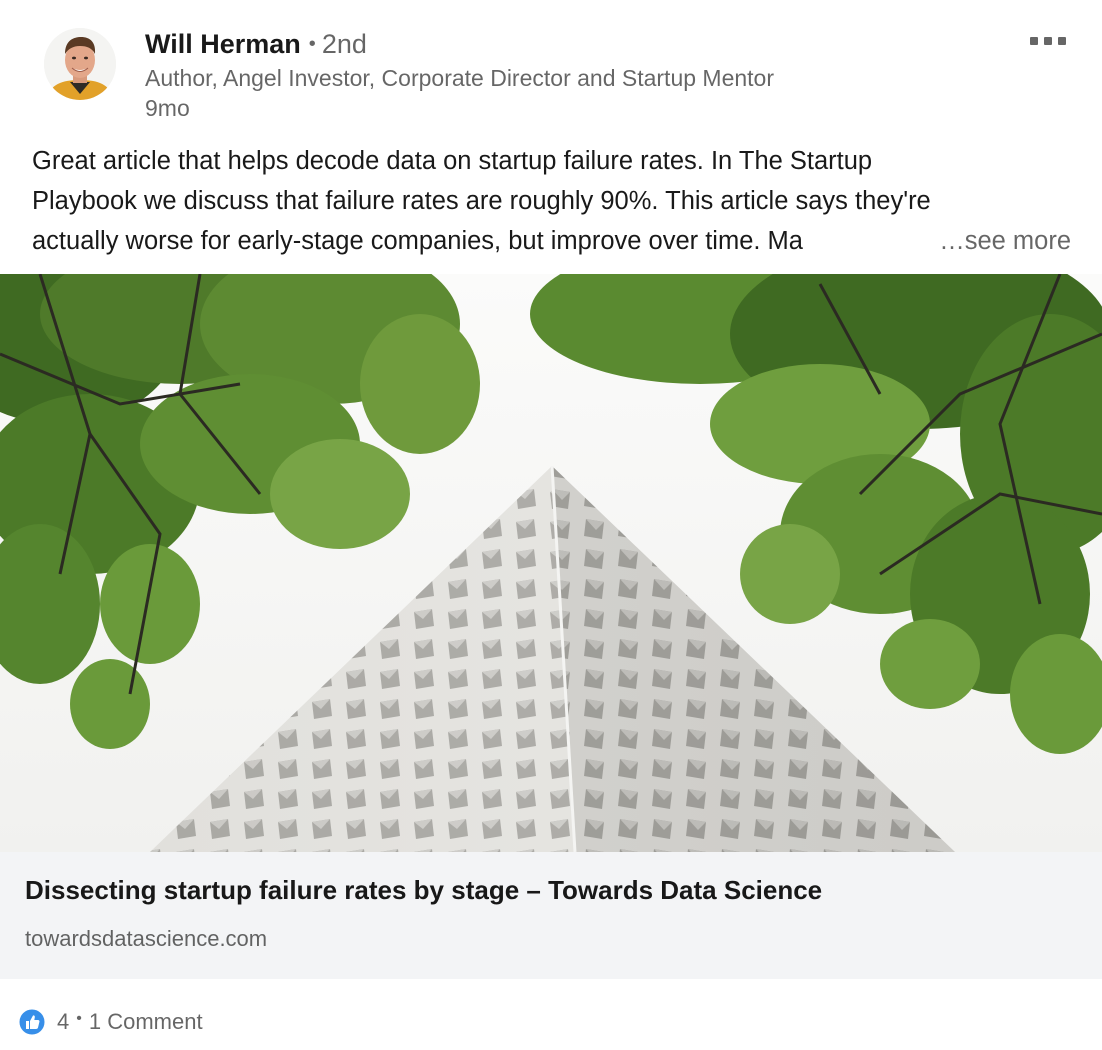  I want to click on reactions-count: 4, so click(63, 1022).